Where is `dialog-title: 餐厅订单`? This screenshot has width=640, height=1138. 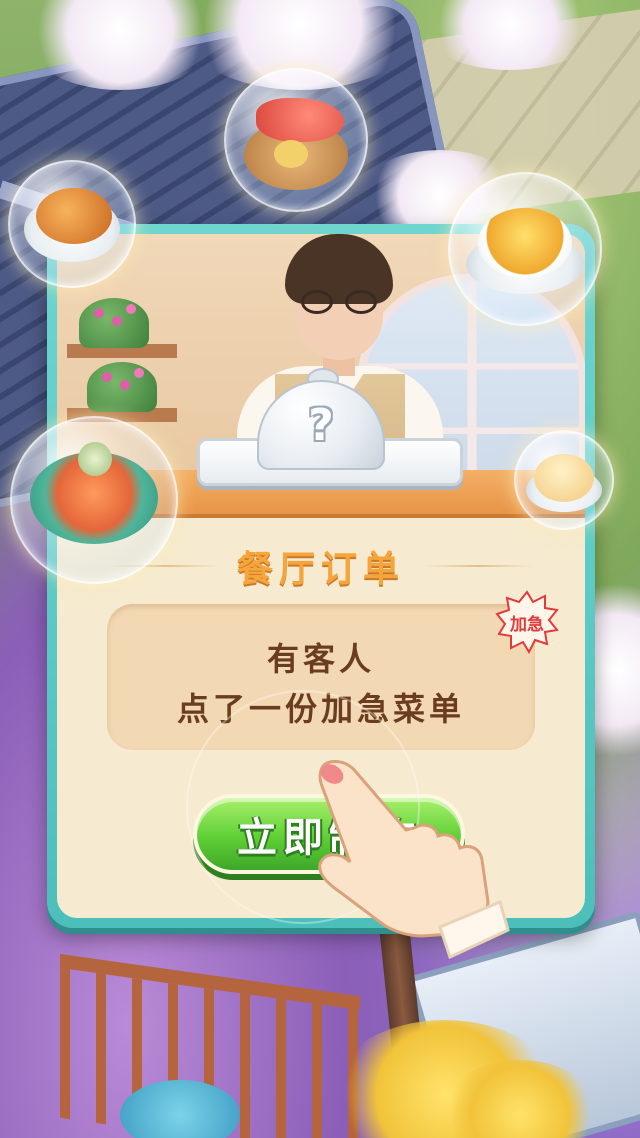
dialog-title: 餐厅订单 is located at coordinates (320, 569).